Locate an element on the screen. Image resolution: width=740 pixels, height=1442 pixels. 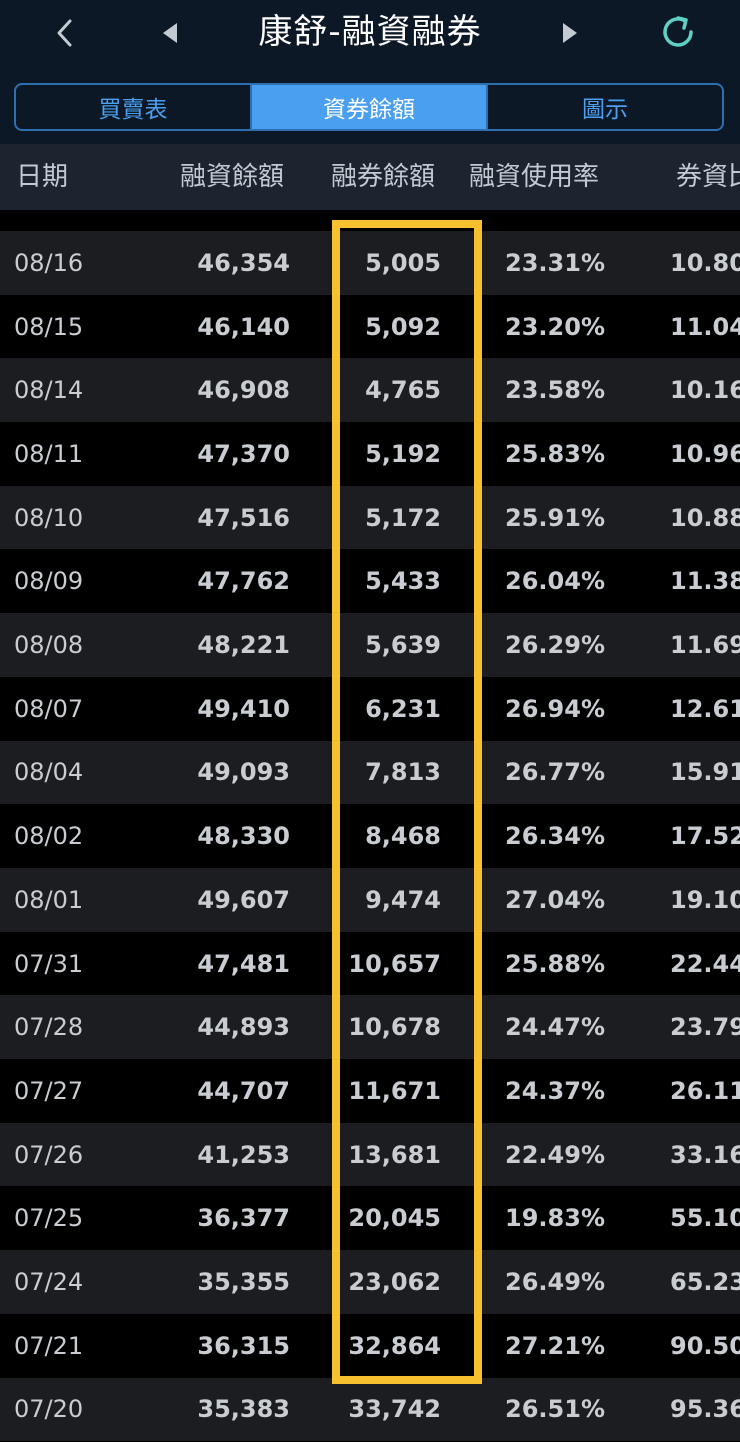
date-cell: 07/31 is located at coordinates (49, 963).